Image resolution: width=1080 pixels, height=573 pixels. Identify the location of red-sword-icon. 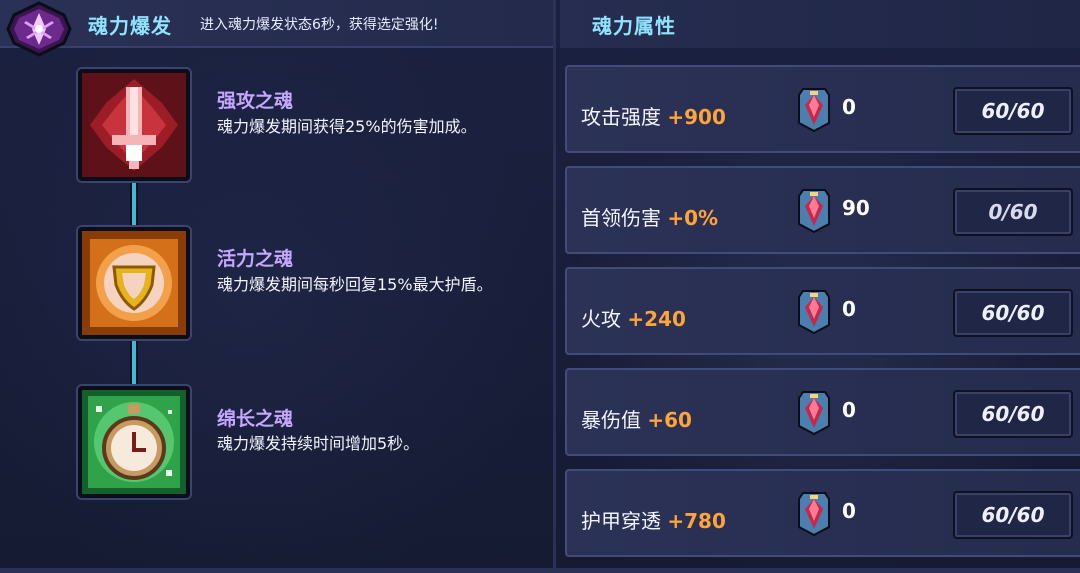
(134, 125).